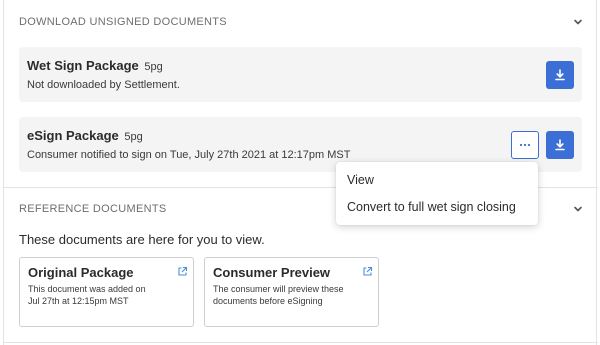 This screenshot has width=600, height=345. I want to click on ellipsis-icon, so click(525, 145).